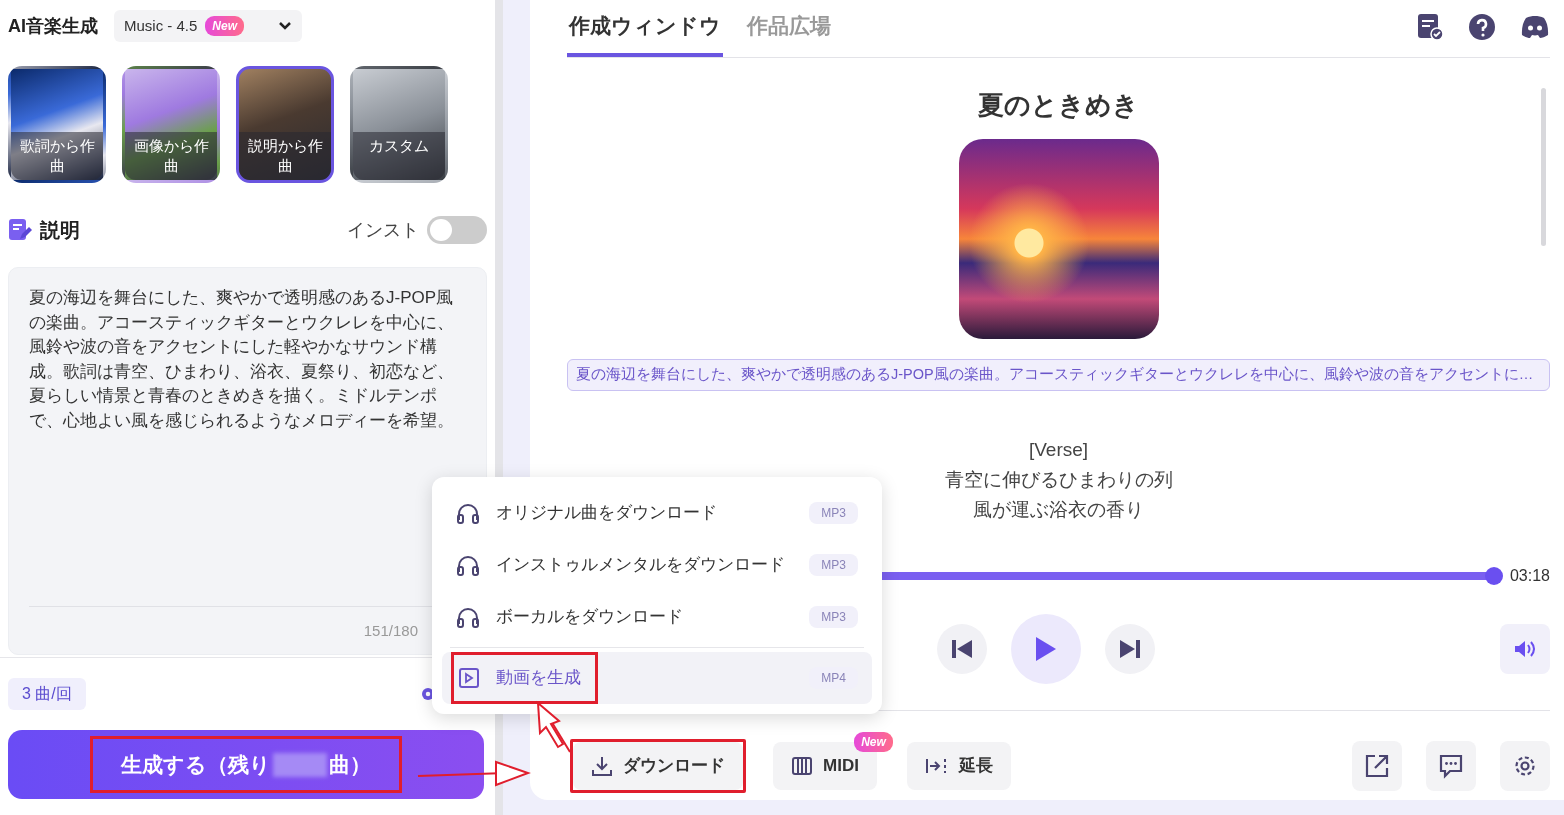 The width and height of the screenshot is (1564, 815). I want to click on previous-button, so click(962, 649).